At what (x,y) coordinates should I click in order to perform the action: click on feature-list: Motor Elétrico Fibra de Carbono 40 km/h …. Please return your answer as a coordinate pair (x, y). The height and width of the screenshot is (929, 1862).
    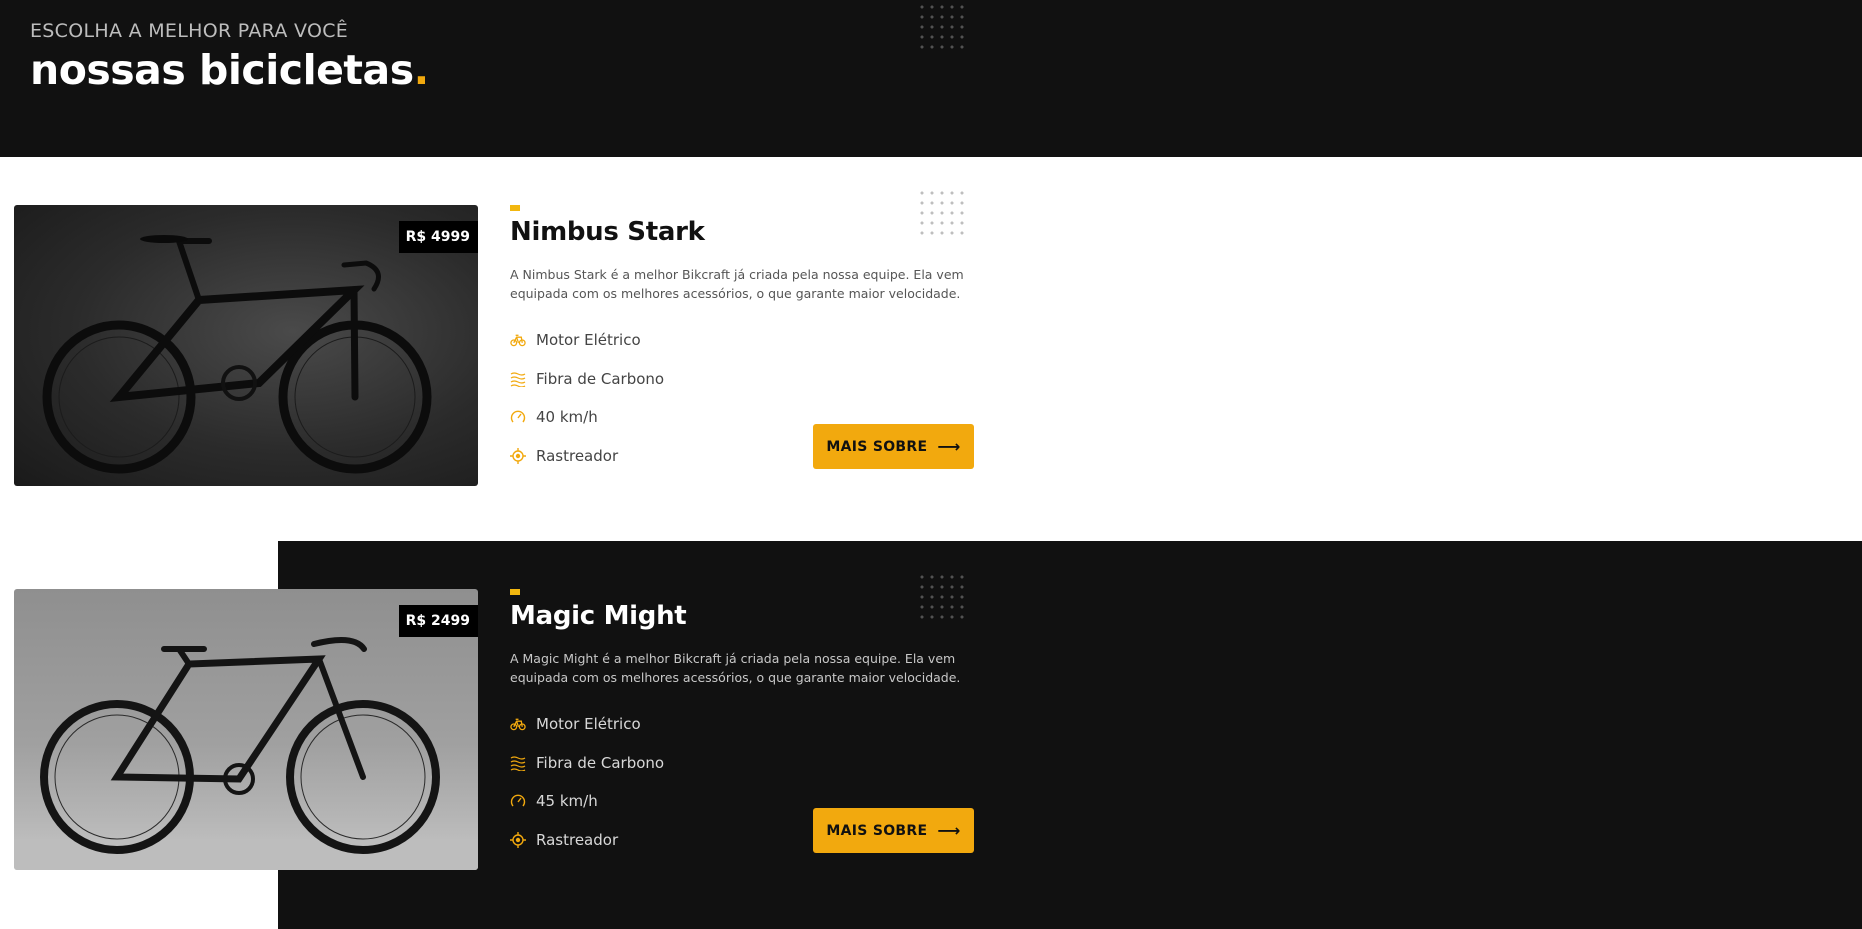
    Looking at the image, I should click on (587, 398).